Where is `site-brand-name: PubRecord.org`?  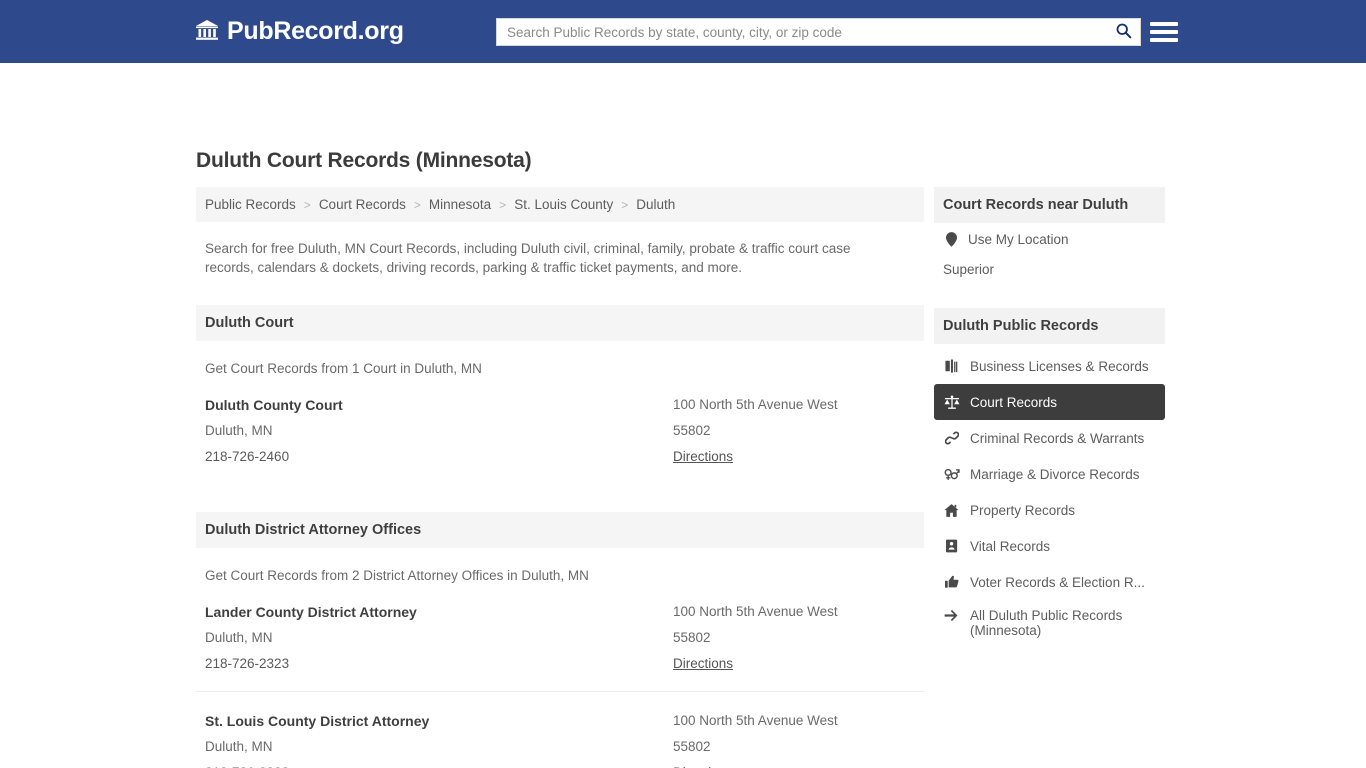 site-brand-name: PubRecord.org is located at coordinates (315, 31).